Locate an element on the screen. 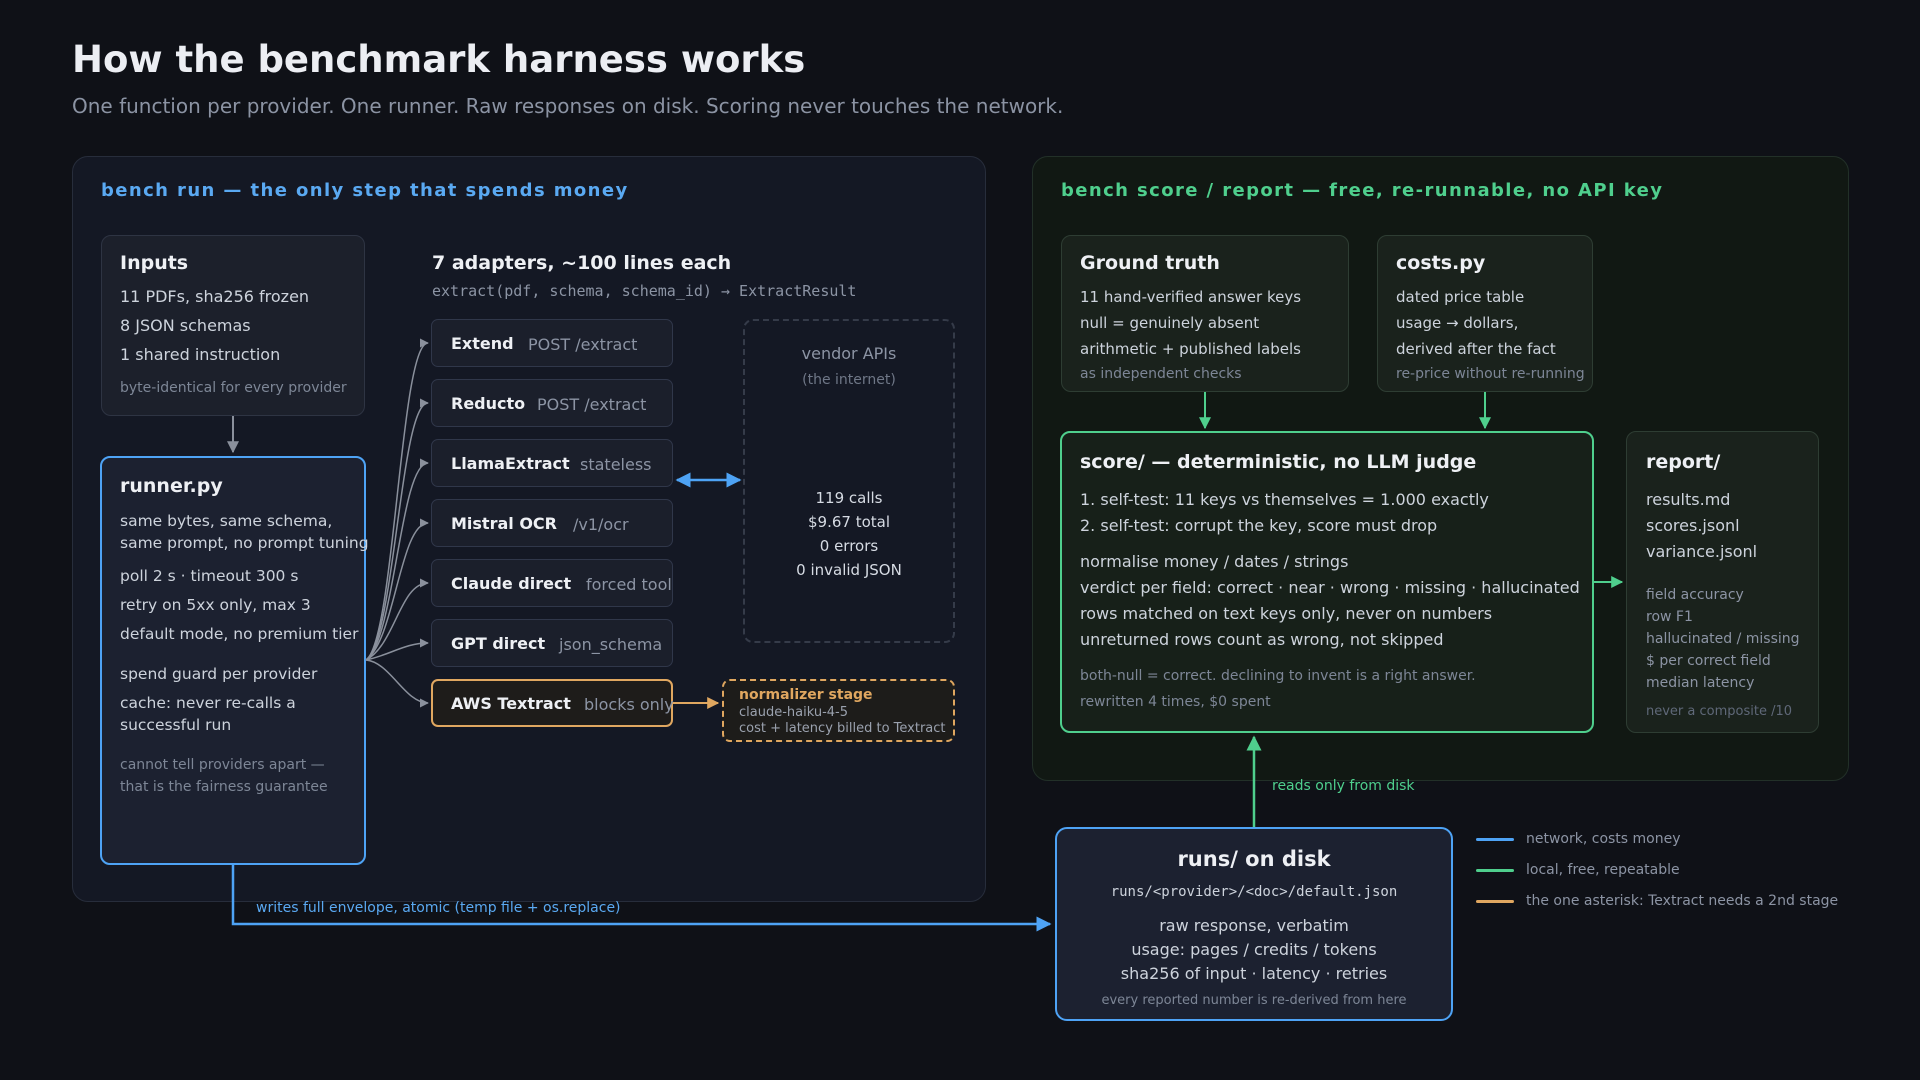 This screenshot has width=1920, height=1080. arrow-runner-to-mistral is located at coordinates (397, 589).